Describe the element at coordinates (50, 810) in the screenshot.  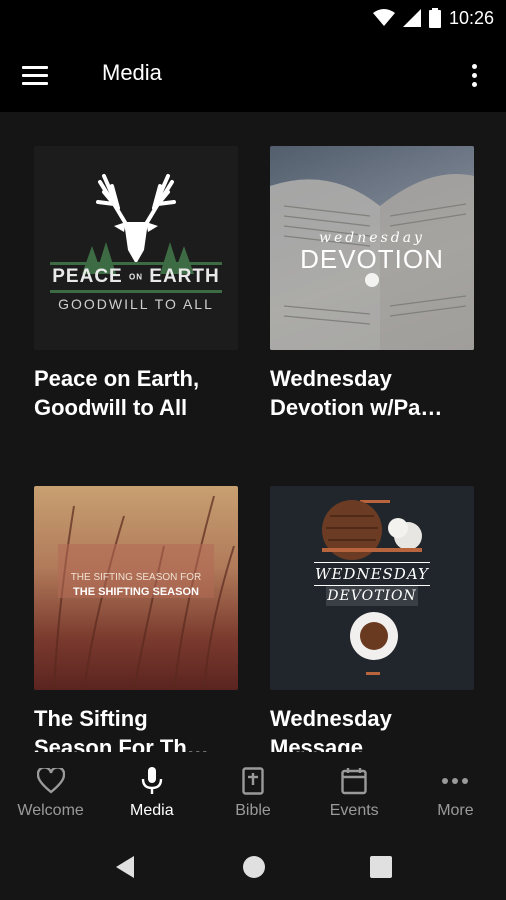
I see `nav-label: Welcome` at that location.